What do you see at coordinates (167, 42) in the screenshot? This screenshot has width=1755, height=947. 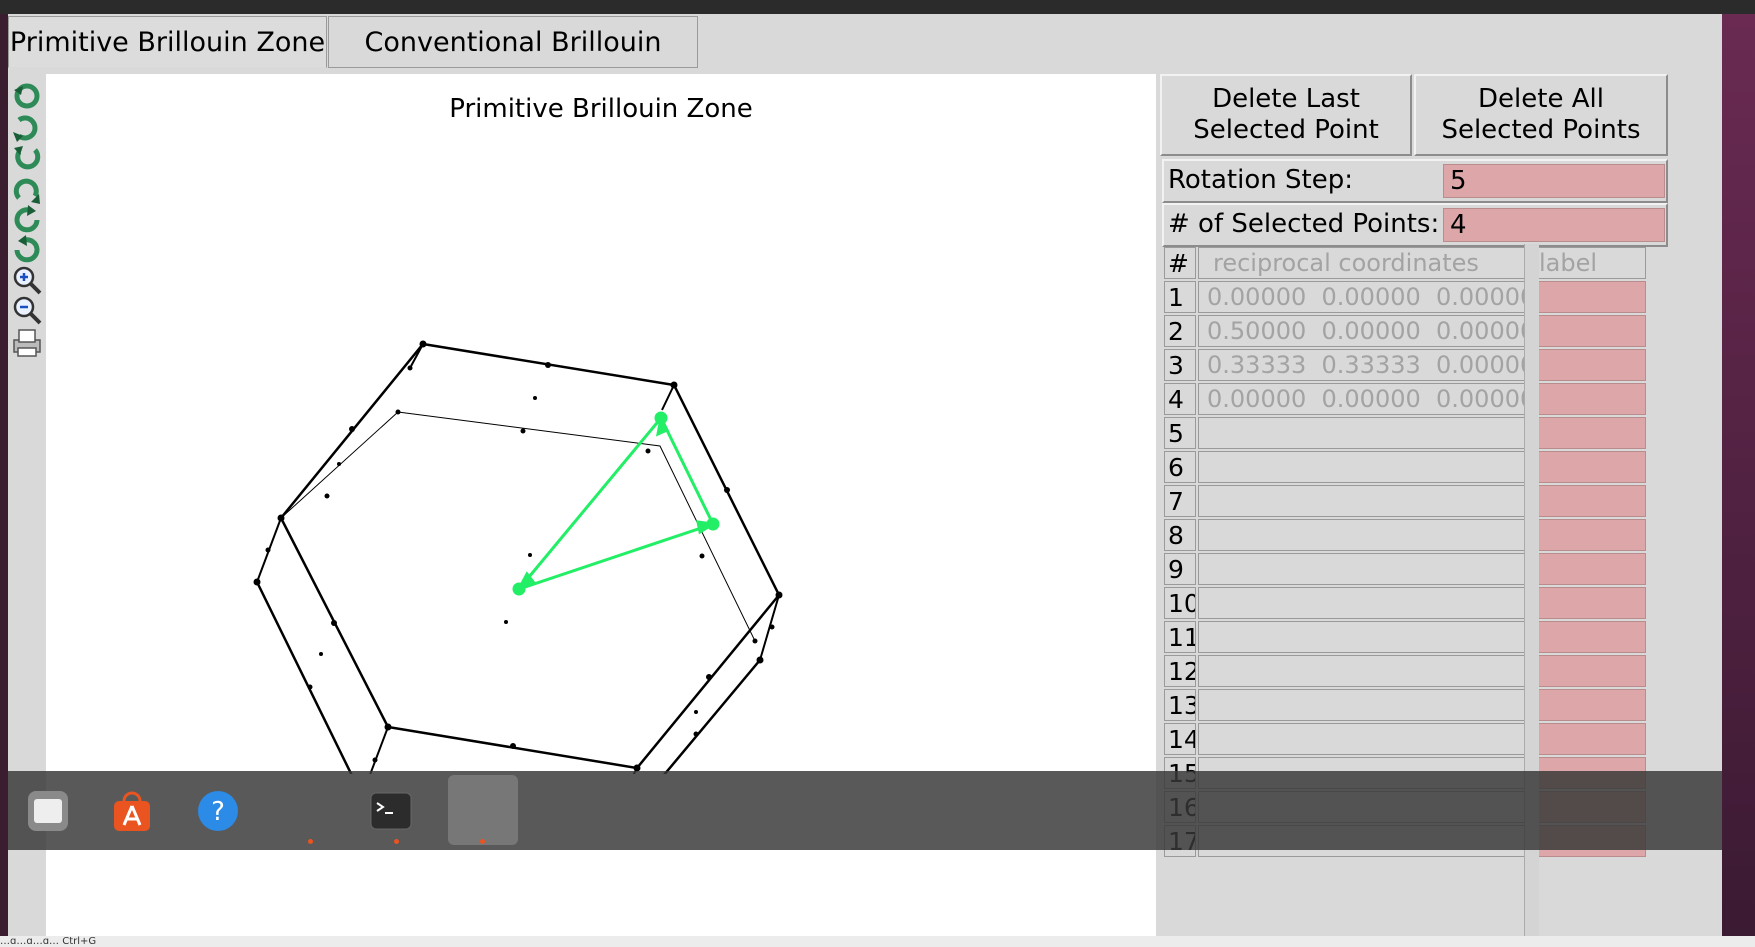 I see `tab-primitive-brillouin-zone: Primitive Brillouin Zone` at bounding box center [167, 42].